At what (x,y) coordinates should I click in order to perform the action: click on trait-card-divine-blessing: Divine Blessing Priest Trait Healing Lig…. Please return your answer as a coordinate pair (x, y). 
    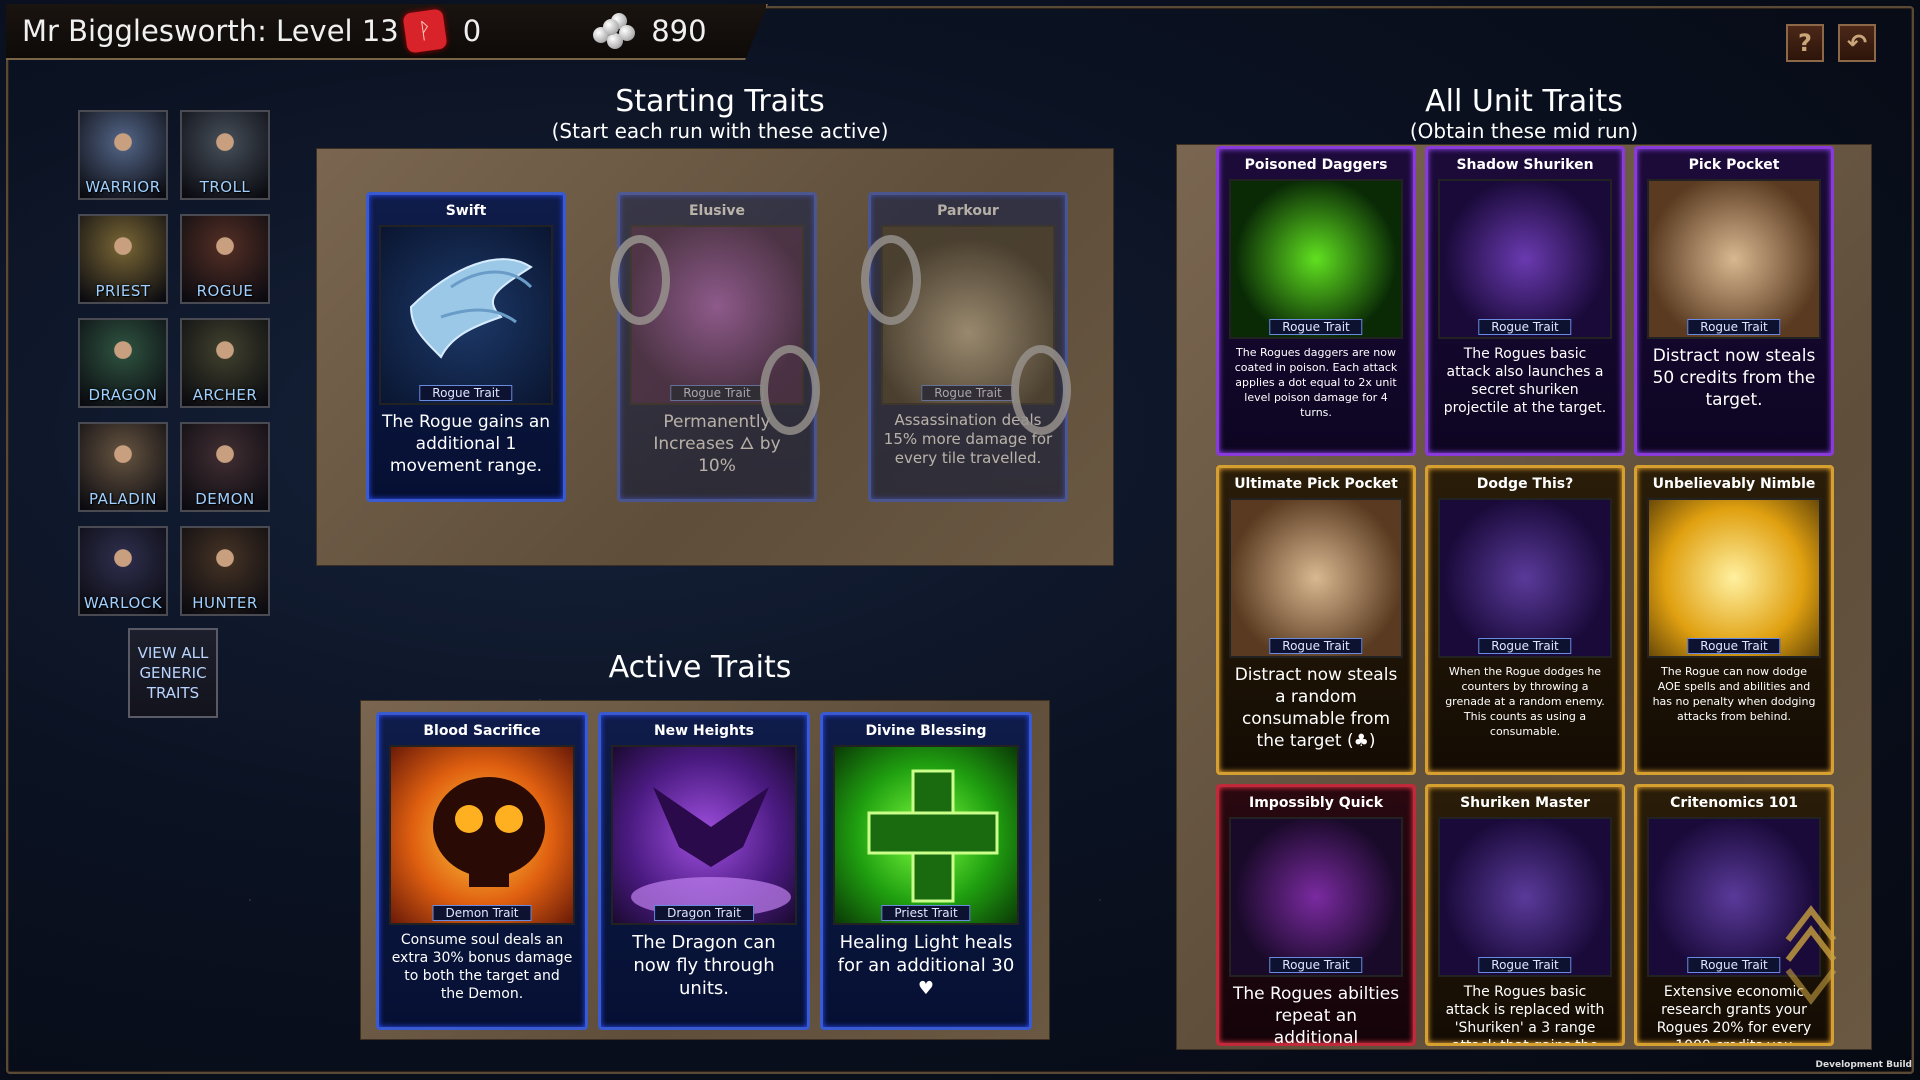
    Looking at the image, I should click on (926, 871).